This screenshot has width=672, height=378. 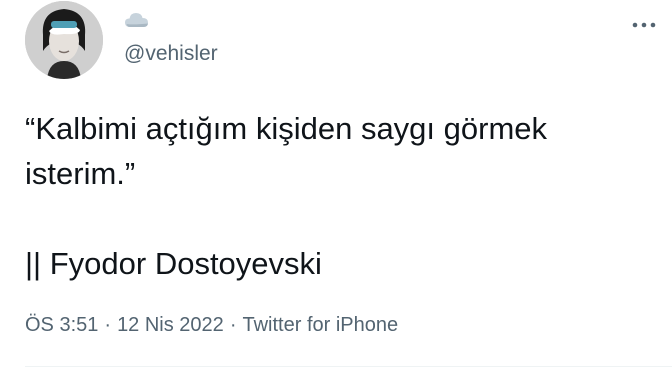 I want to click on author-handle: @vehisler, so click(x=171, y=54).